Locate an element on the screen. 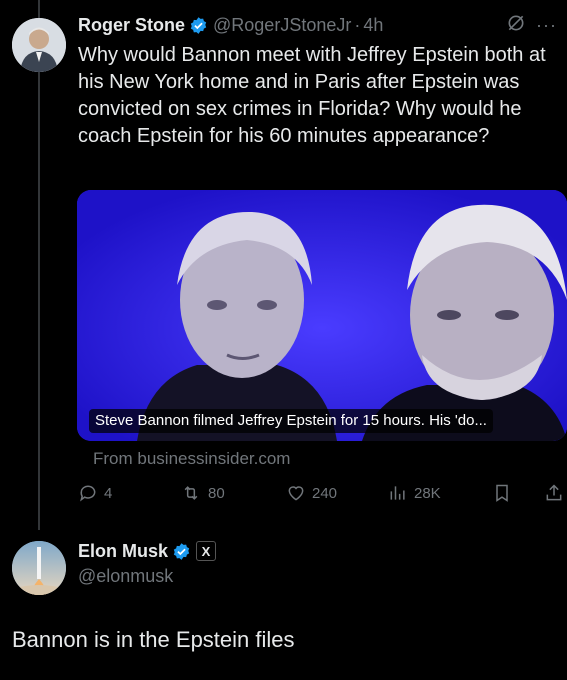 The width and height of the screenshot is (567, 680). roger-stone-avatar is located at coordinates (39, 45).